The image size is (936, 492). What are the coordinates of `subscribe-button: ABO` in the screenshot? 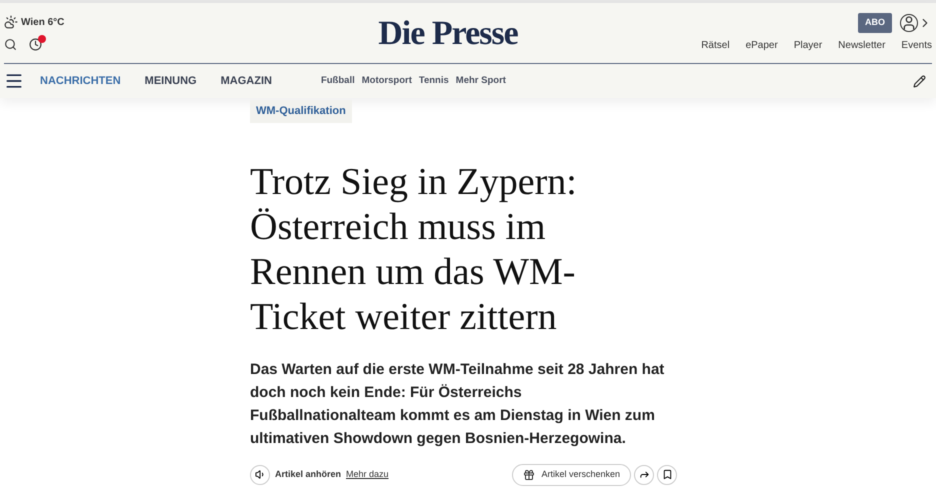 It's located at (875, 23).